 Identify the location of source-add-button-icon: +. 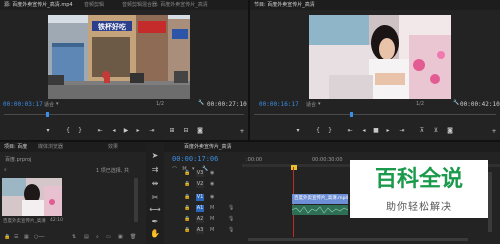
(242, 132).